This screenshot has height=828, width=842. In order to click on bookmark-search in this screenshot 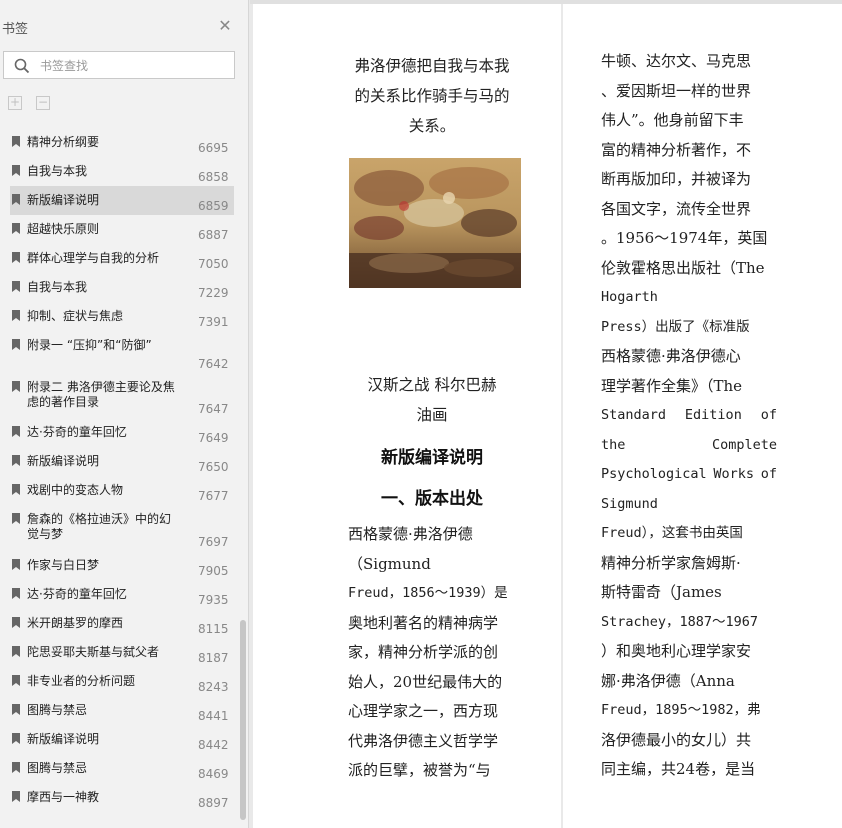, I will do `click(119, 65)`.